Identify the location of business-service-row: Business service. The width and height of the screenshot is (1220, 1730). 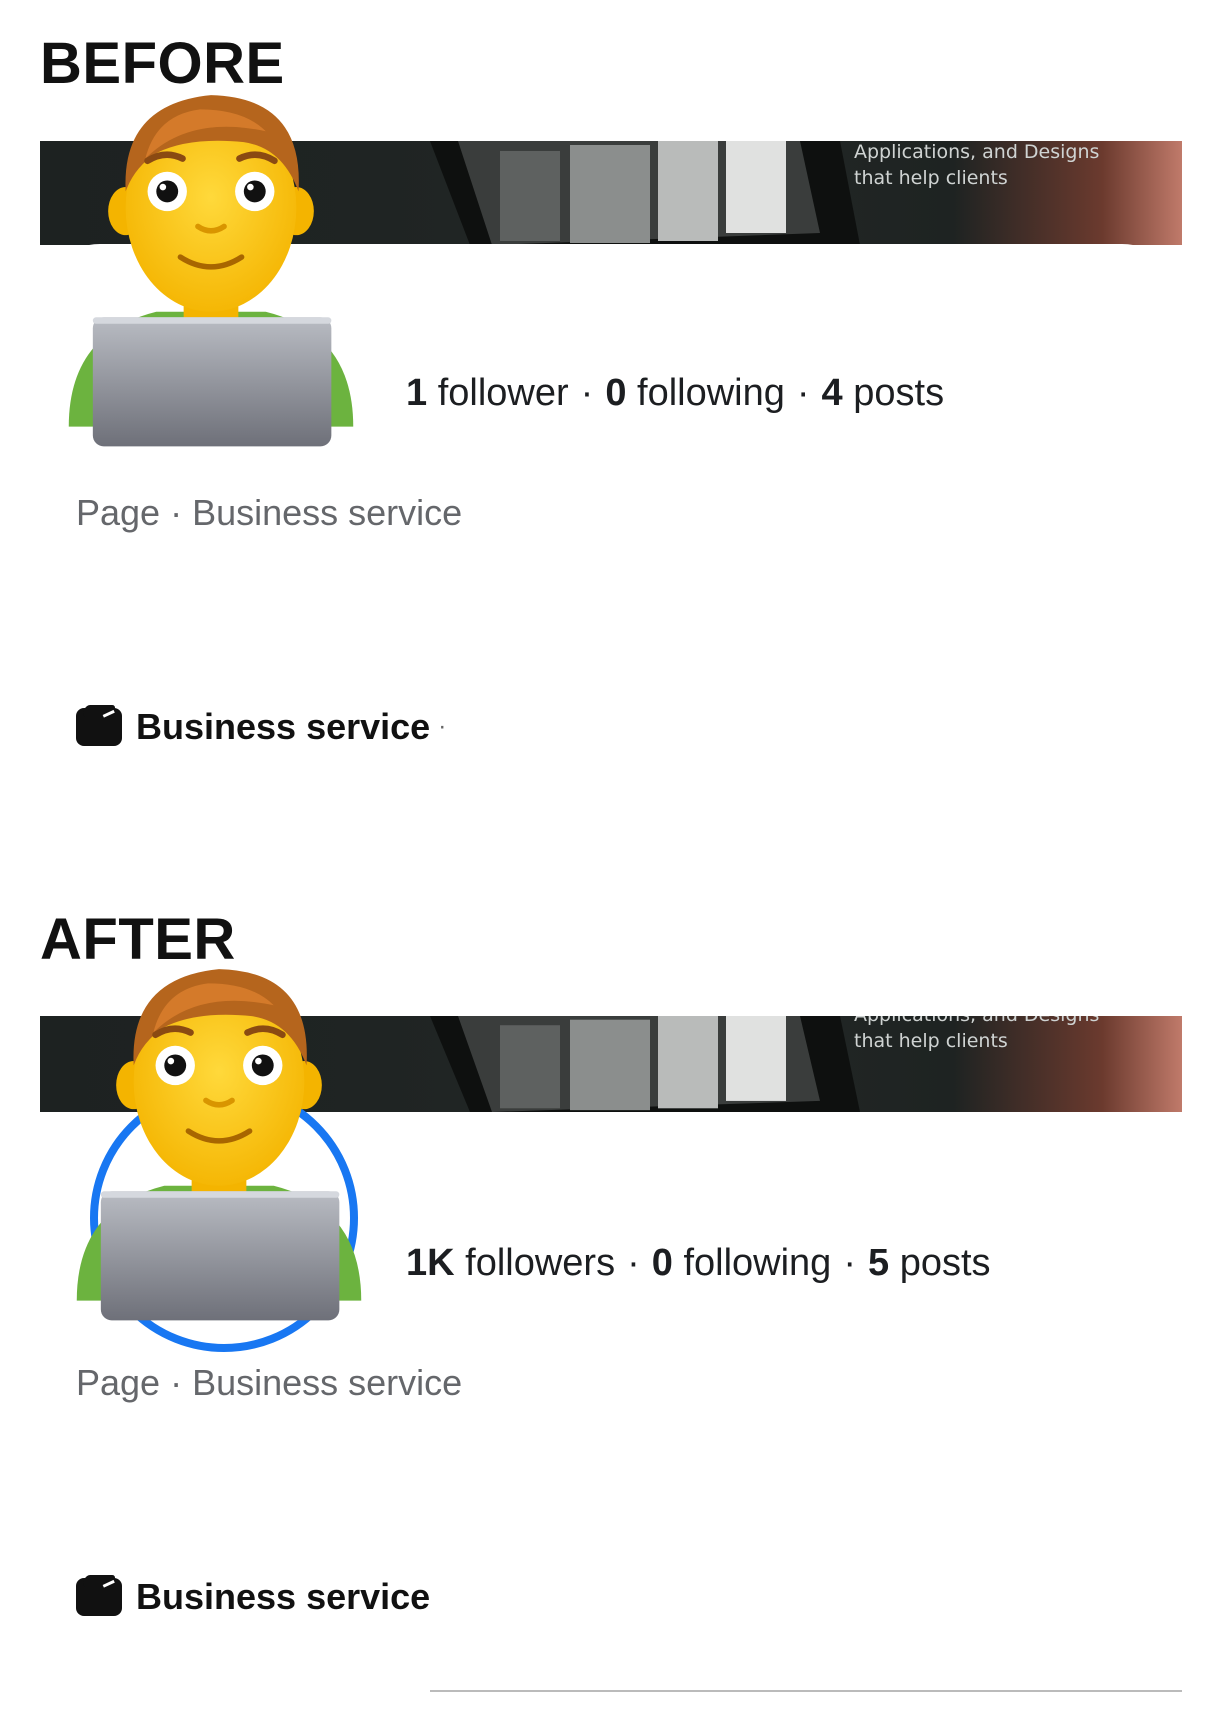
(253, 1597).